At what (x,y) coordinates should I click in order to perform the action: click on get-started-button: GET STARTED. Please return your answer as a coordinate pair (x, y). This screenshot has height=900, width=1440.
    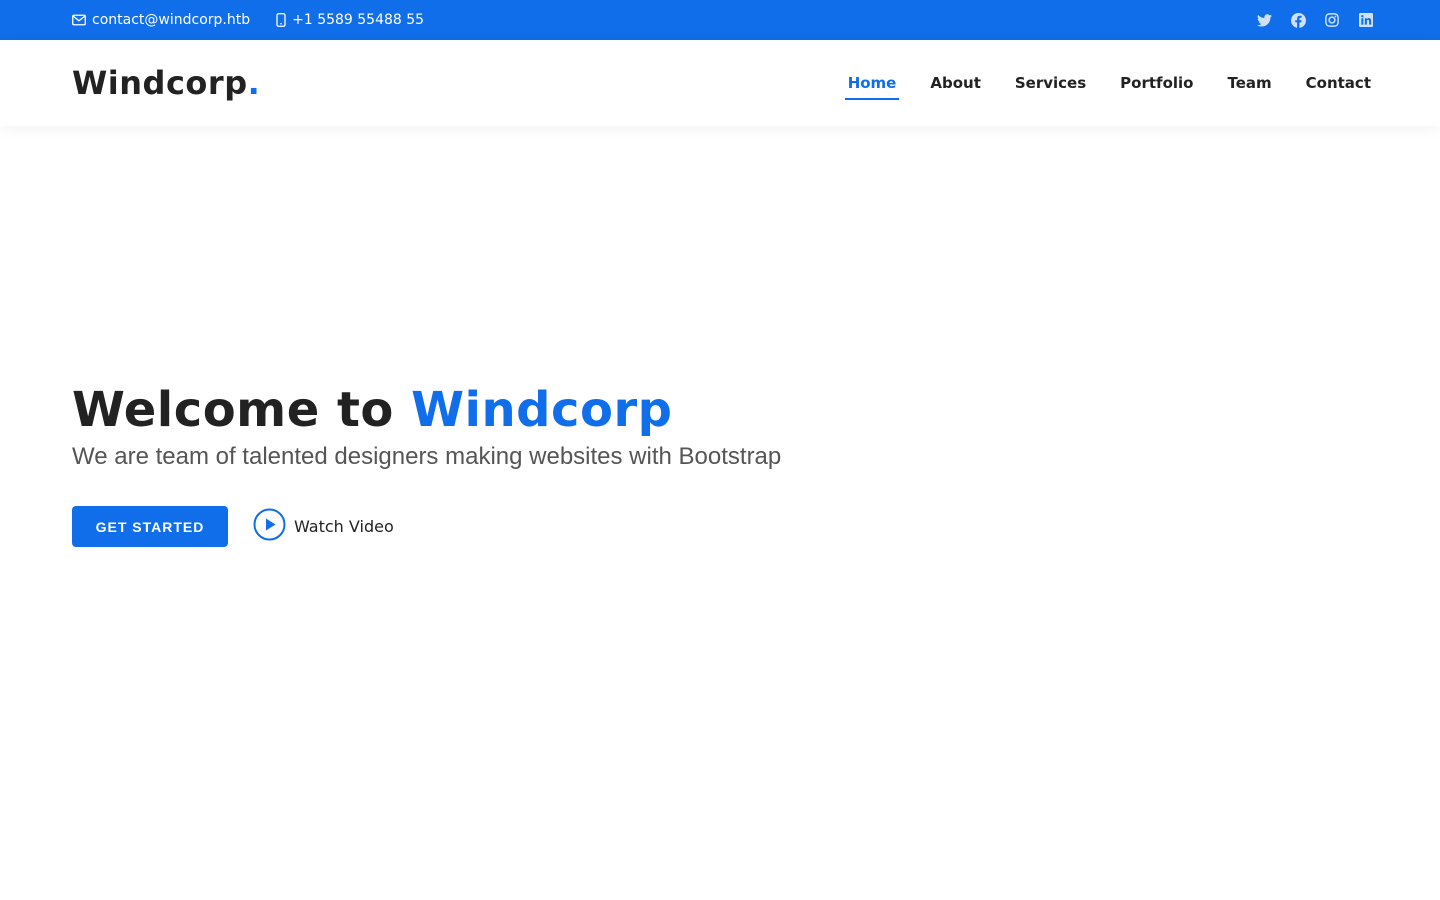
    Looking at the image, I should click on (150, 526).